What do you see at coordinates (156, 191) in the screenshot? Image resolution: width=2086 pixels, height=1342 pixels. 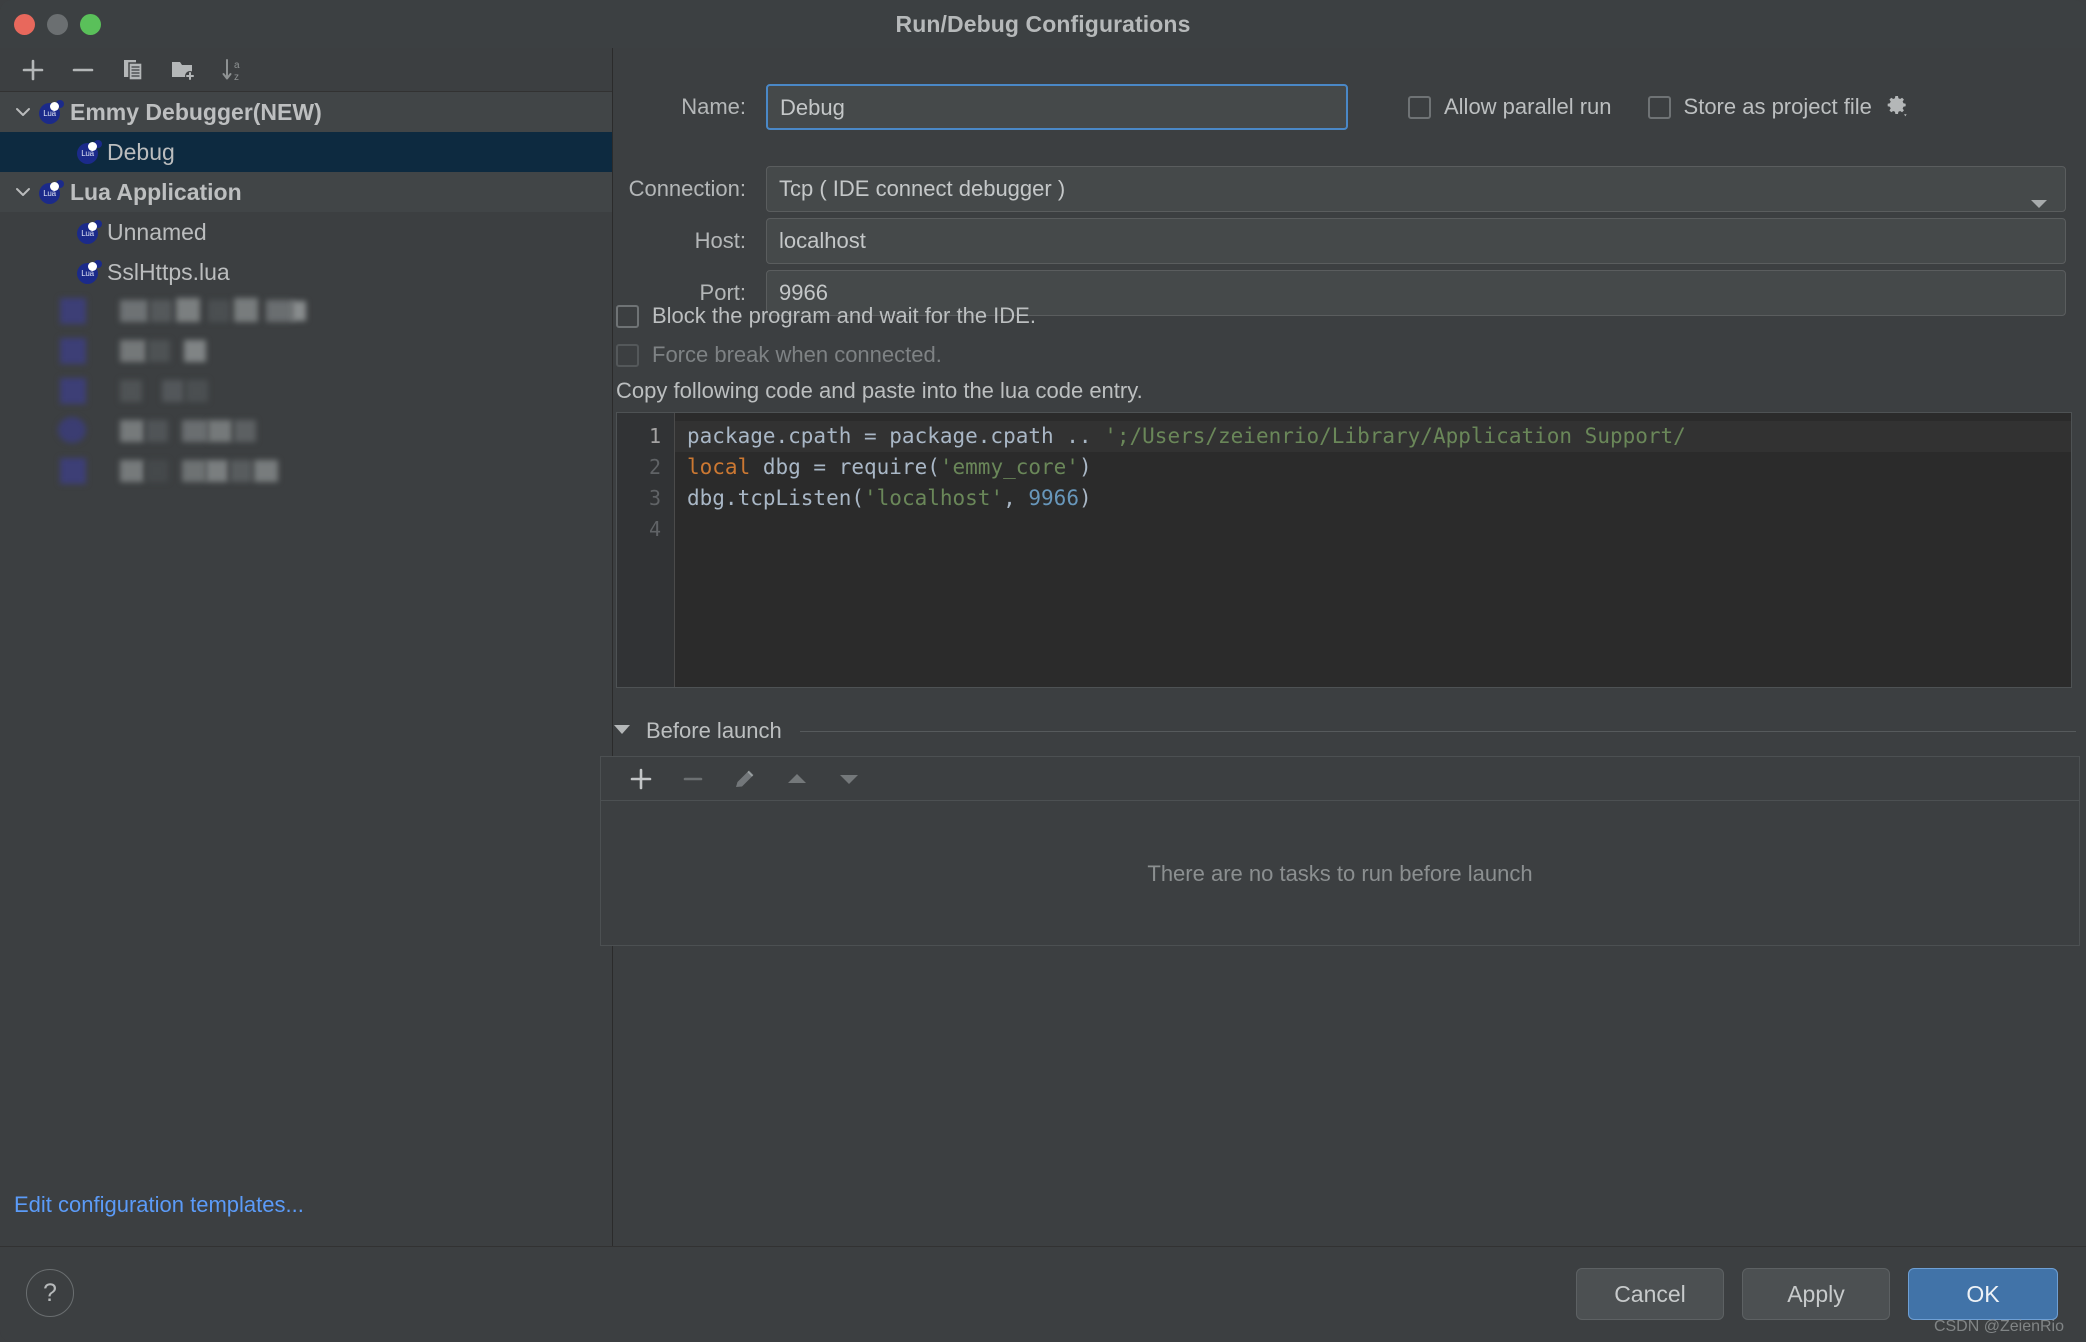 I see `tree-group-label: Lua Application` at bounding box center [156, 191].